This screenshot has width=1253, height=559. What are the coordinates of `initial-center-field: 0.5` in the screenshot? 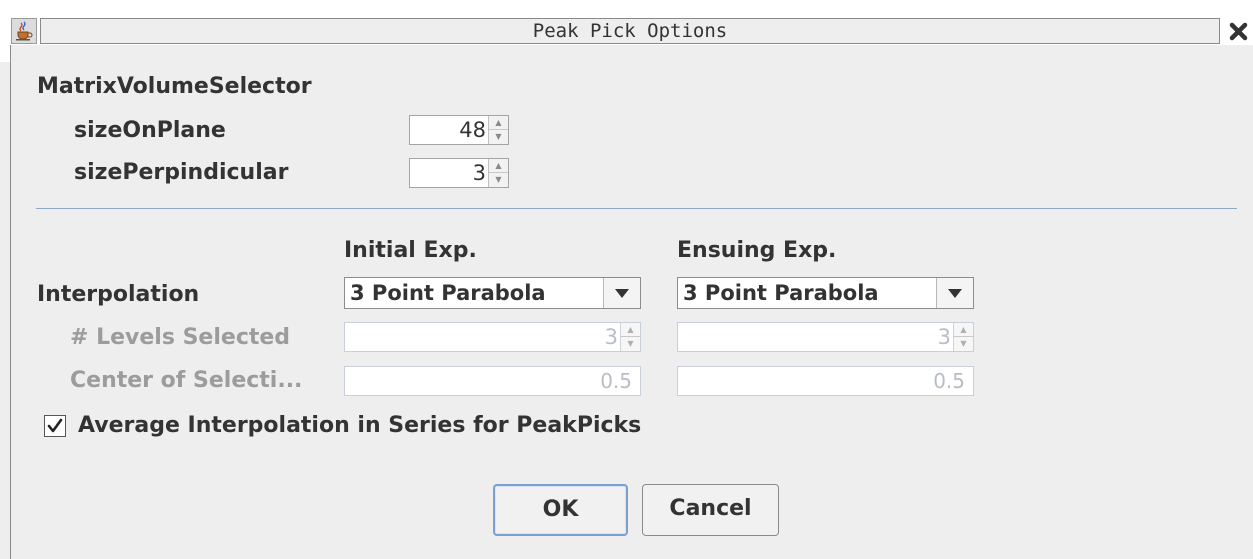 It's located at (492, 381).